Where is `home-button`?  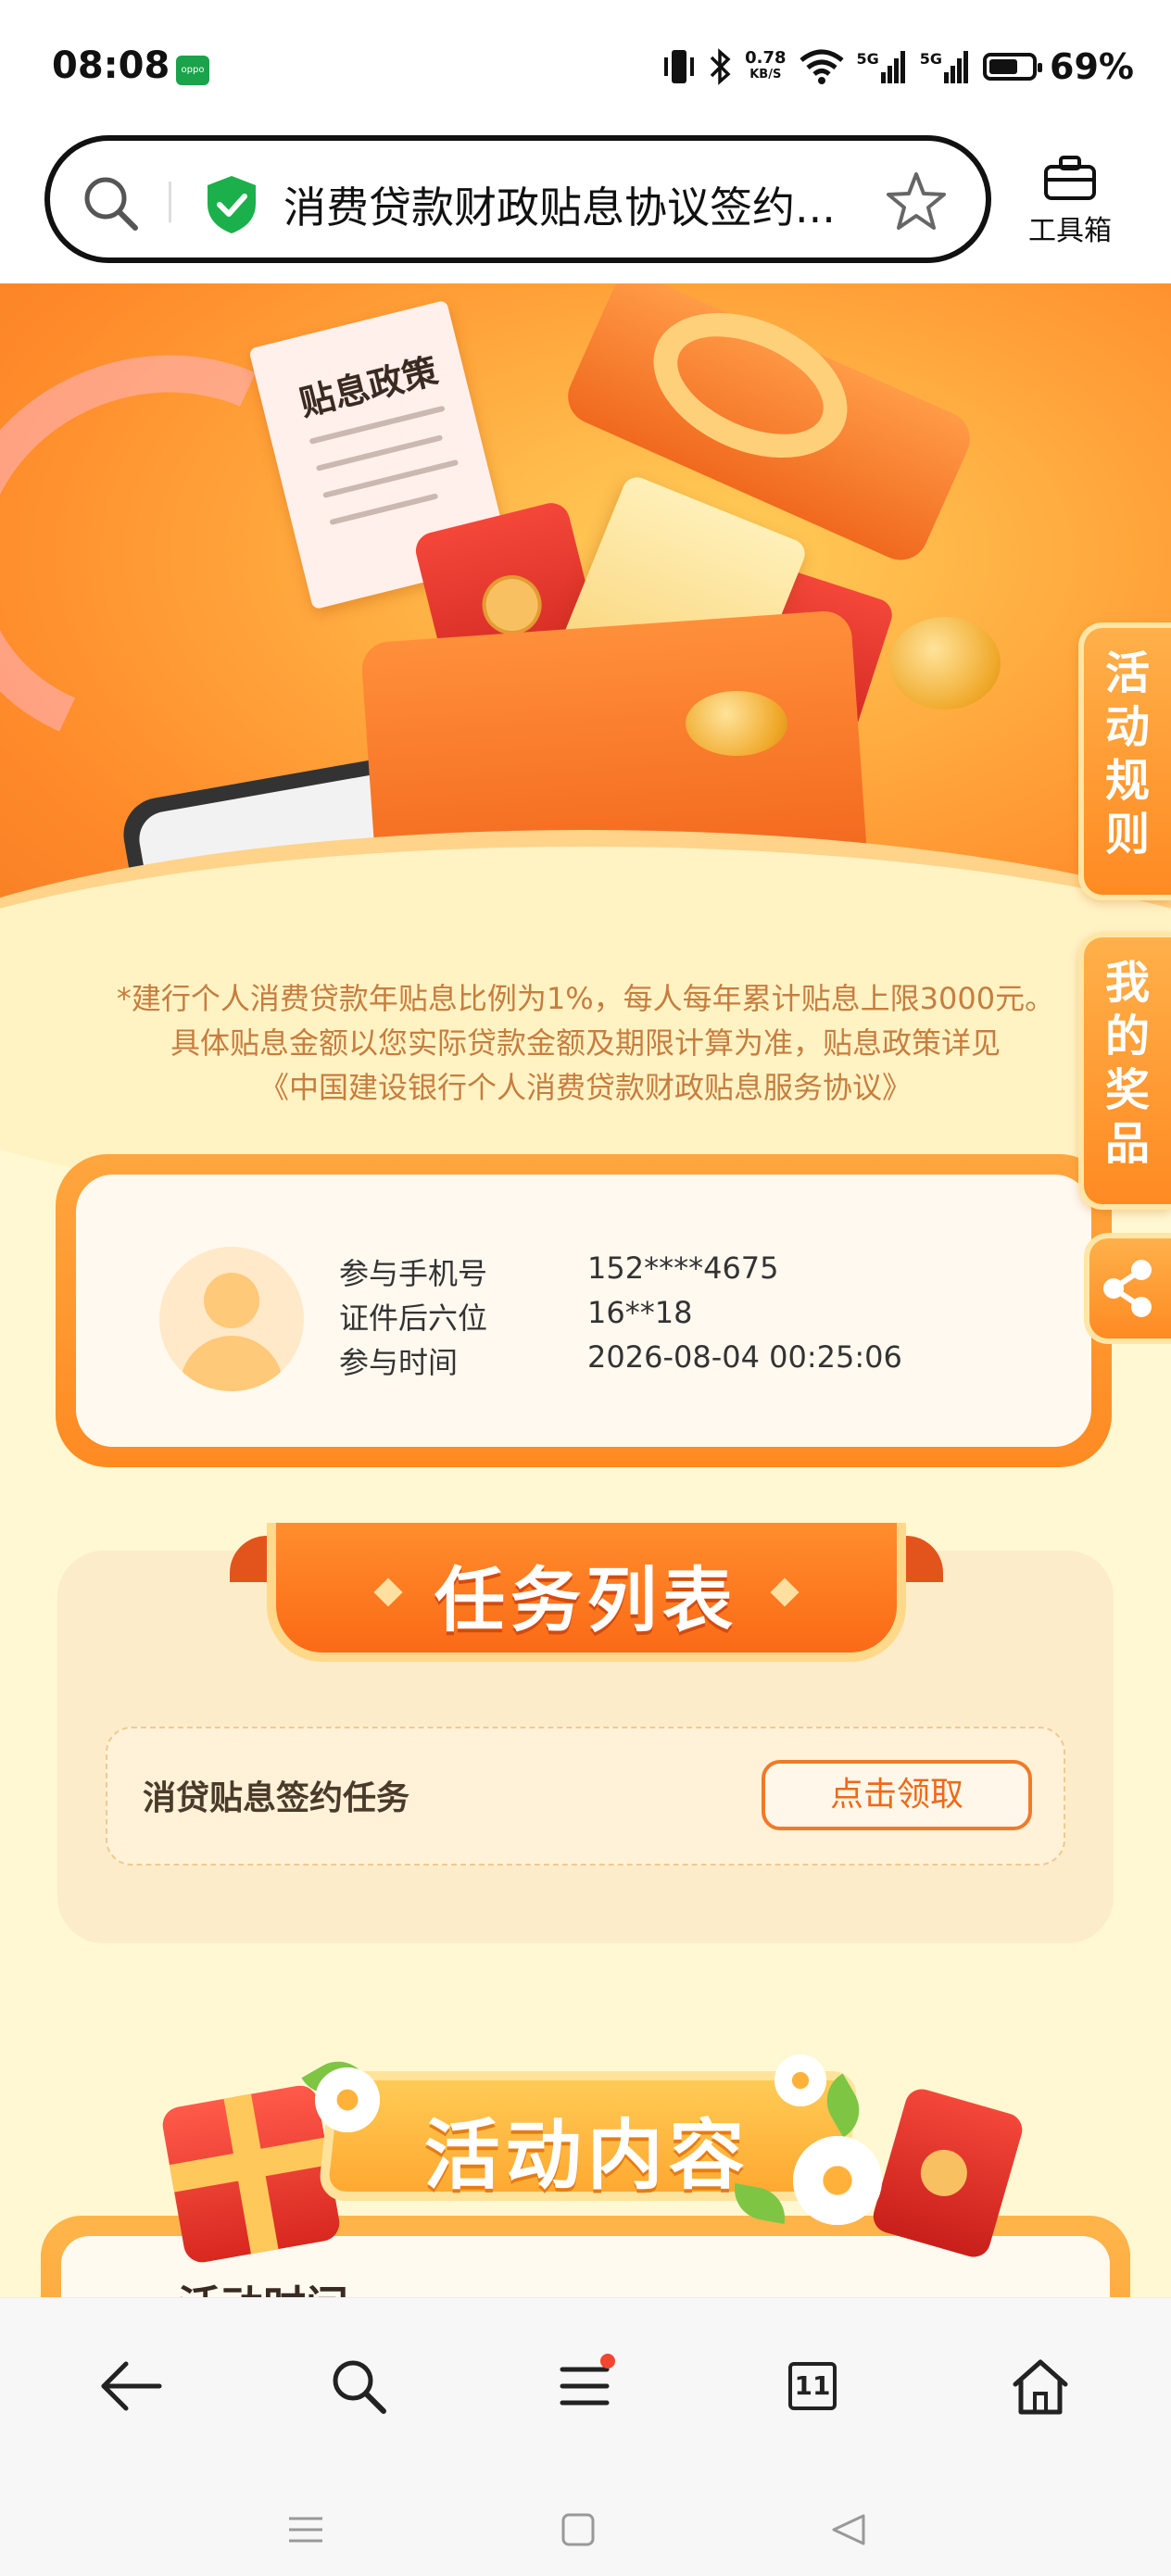 home-button is located at coordinates (1041, 2386).